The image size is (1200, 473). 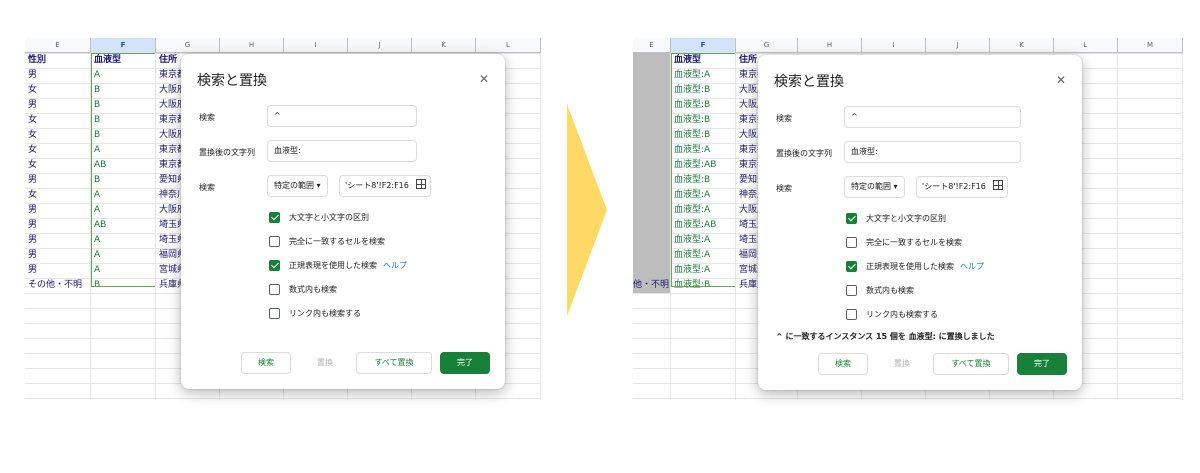 What do you see at coordinates (58, 60) in the screenshot?
I see `header-cell: 性別` at bounding box center [58, 60].